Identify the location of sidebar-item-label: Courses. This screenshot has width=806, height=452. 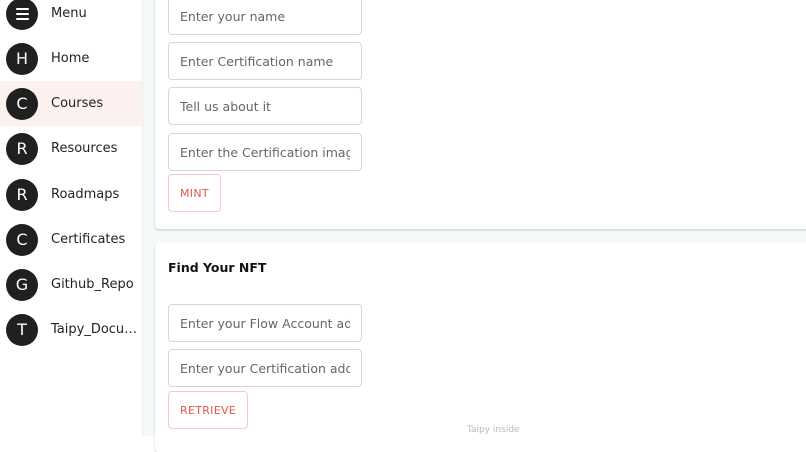
(77, 103).